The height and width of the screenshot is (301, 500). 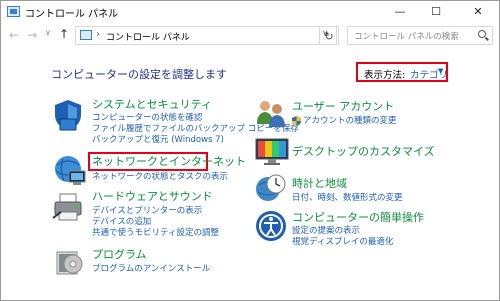 What do you see at coordinates (139, 74) in the screenshot?
I see `page-heading: コンピューターの設定を調整します` at bounding box center [139, 74].